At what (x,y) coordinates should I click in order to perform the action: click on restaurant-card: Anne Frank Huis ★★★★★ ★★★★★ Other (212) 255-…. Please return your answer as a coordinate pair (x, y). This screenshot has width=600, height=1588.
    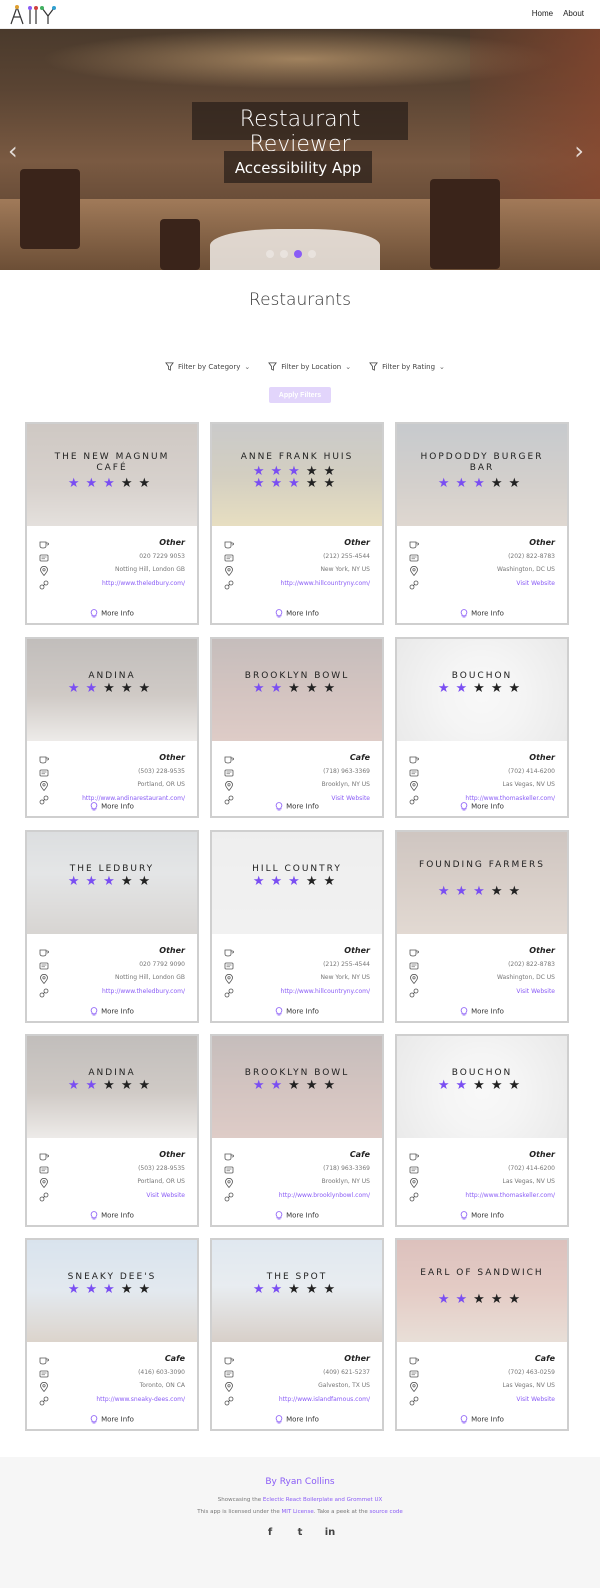
    Looking at the image, I should click on (297, 523).